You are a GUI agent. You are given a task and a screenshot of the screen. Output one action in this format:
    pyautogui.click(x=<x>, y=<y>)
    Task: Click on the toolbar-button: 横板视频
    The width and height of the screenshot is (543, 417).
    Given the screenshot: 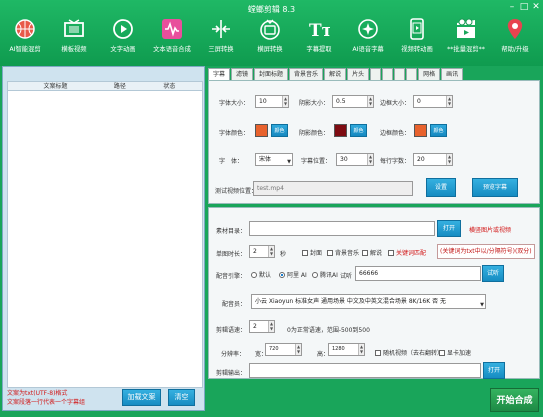 What is the action you would take?
    pyautogui.click(x=74, y=35)
    